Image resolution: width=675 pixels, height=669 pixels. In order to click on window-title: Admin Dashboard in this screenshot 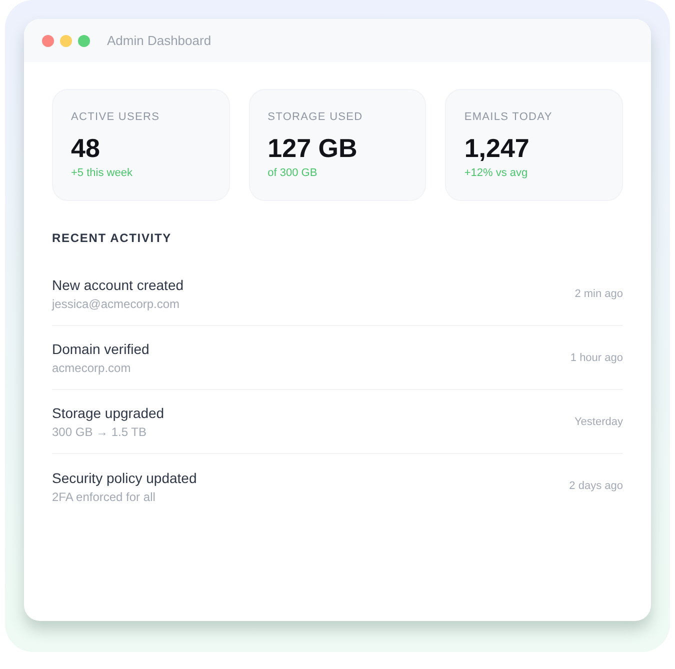, I will do `click(159, 41)`.